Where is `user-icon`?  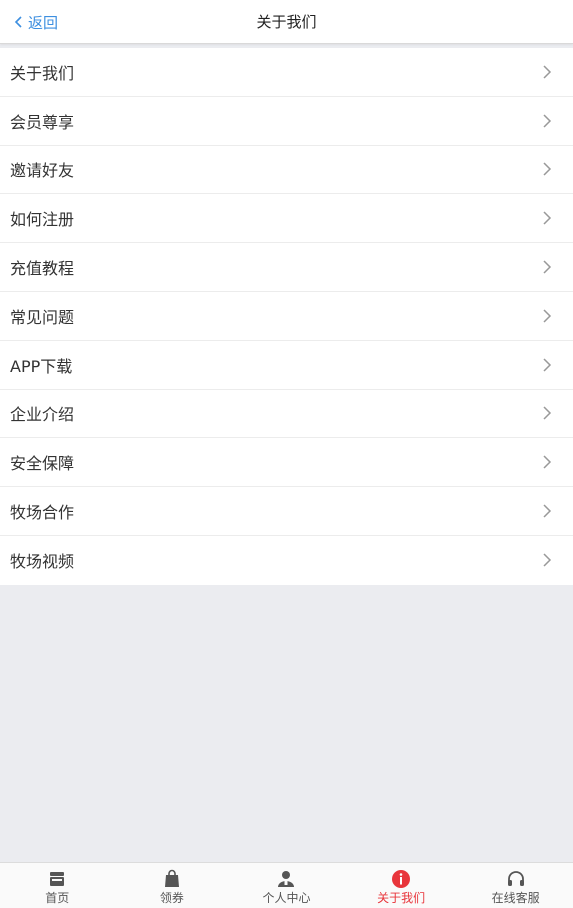 user-icon is located at coordinates (286, 879).